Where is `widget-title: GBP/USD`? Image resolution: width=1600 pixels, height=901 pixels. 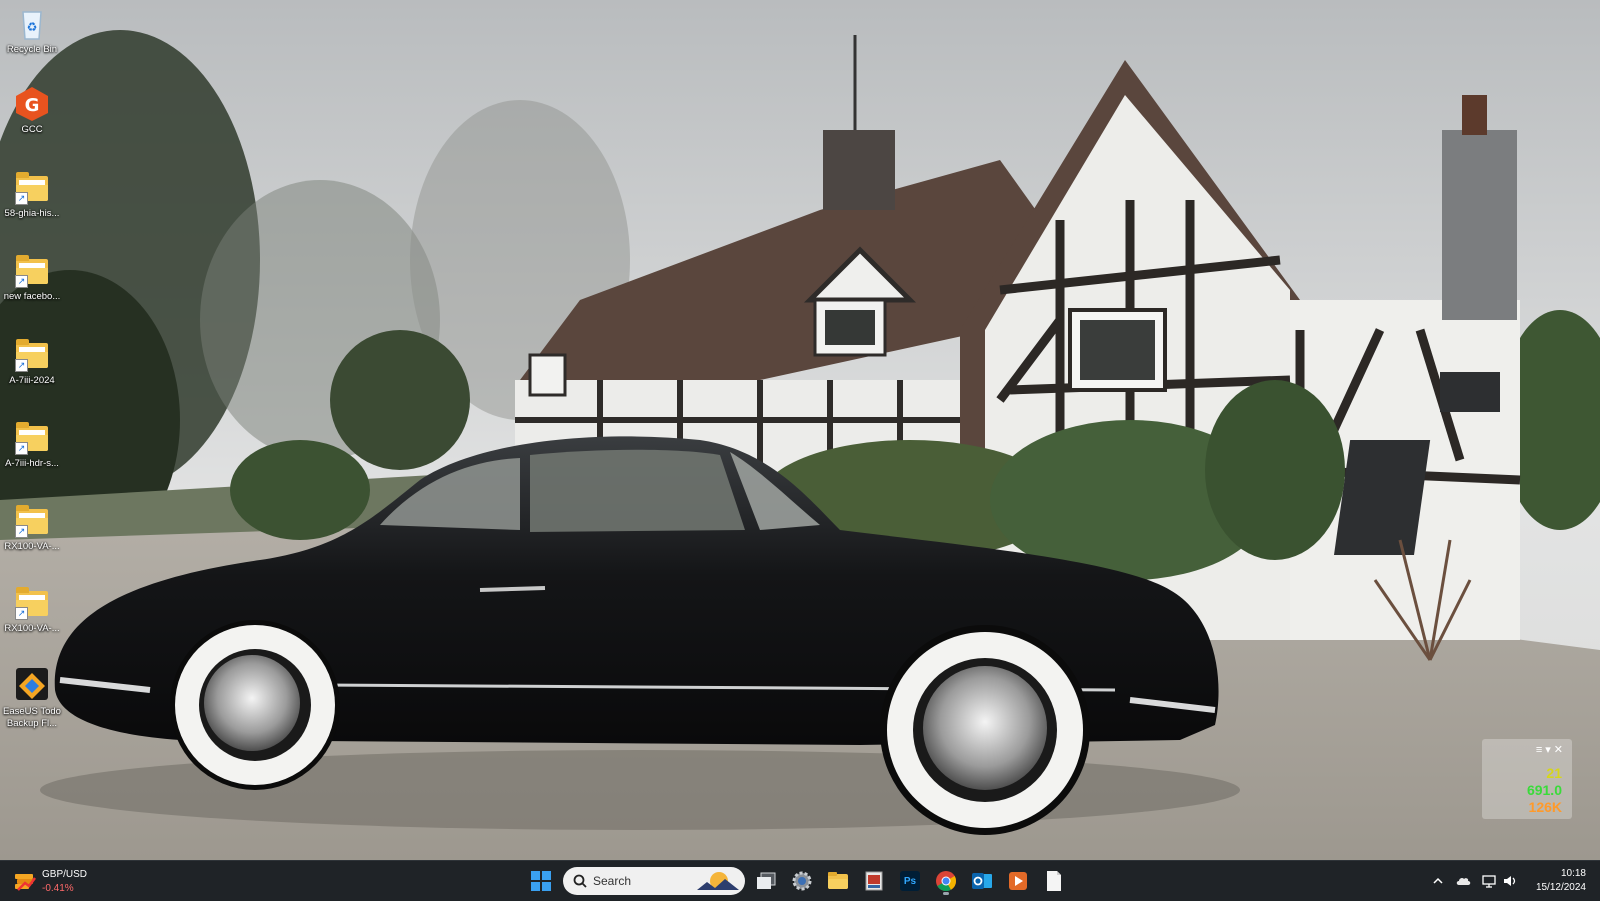
widget-title: GBP/USD is located at coordinates (65, 874).